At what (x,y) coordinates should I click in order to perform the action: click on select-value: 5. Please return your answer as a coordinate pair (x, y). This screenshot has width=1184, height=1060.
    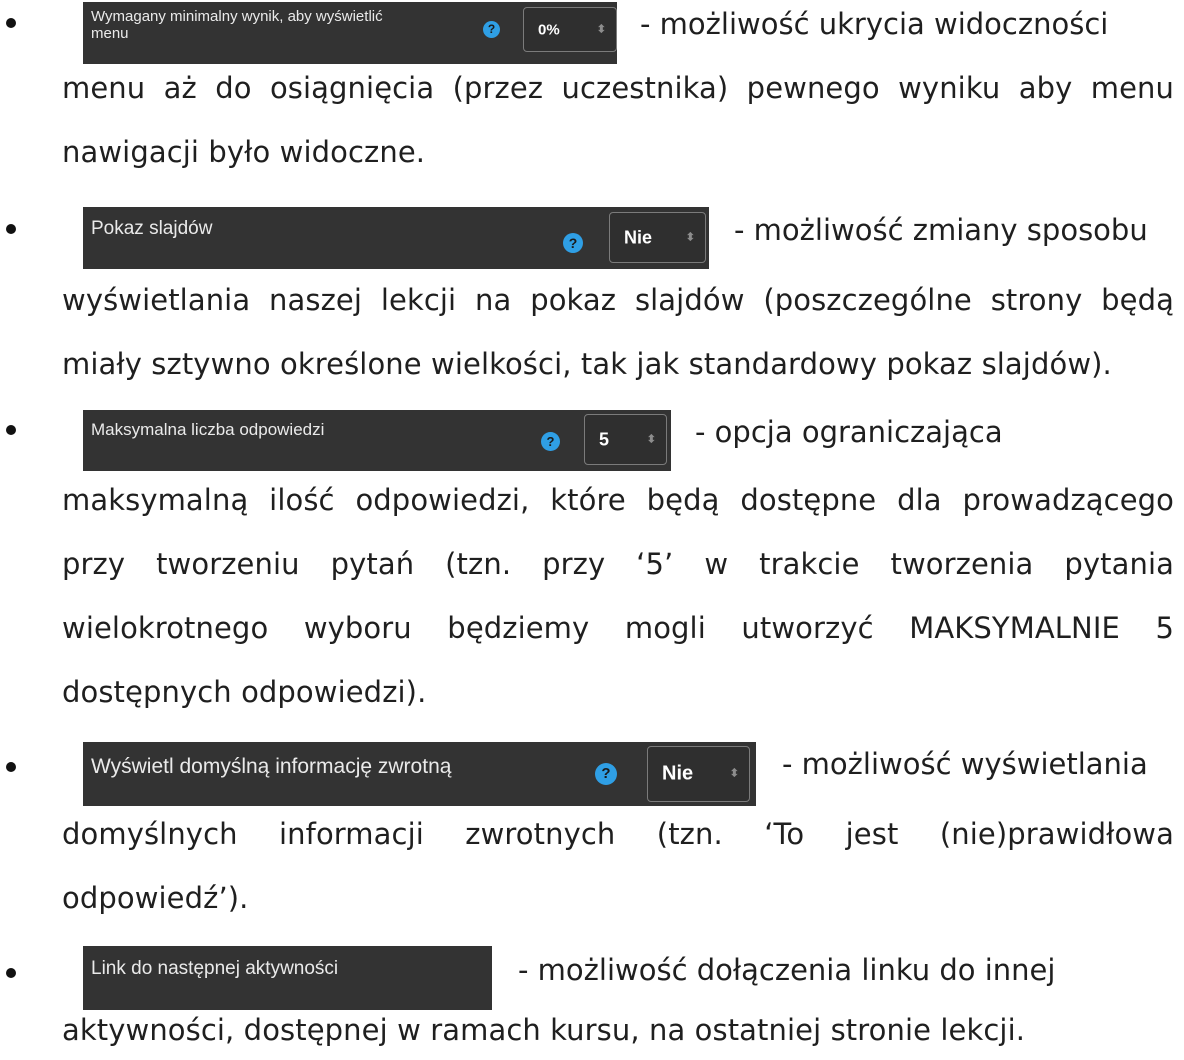
    Looking at the image, I should click on (604, 439).